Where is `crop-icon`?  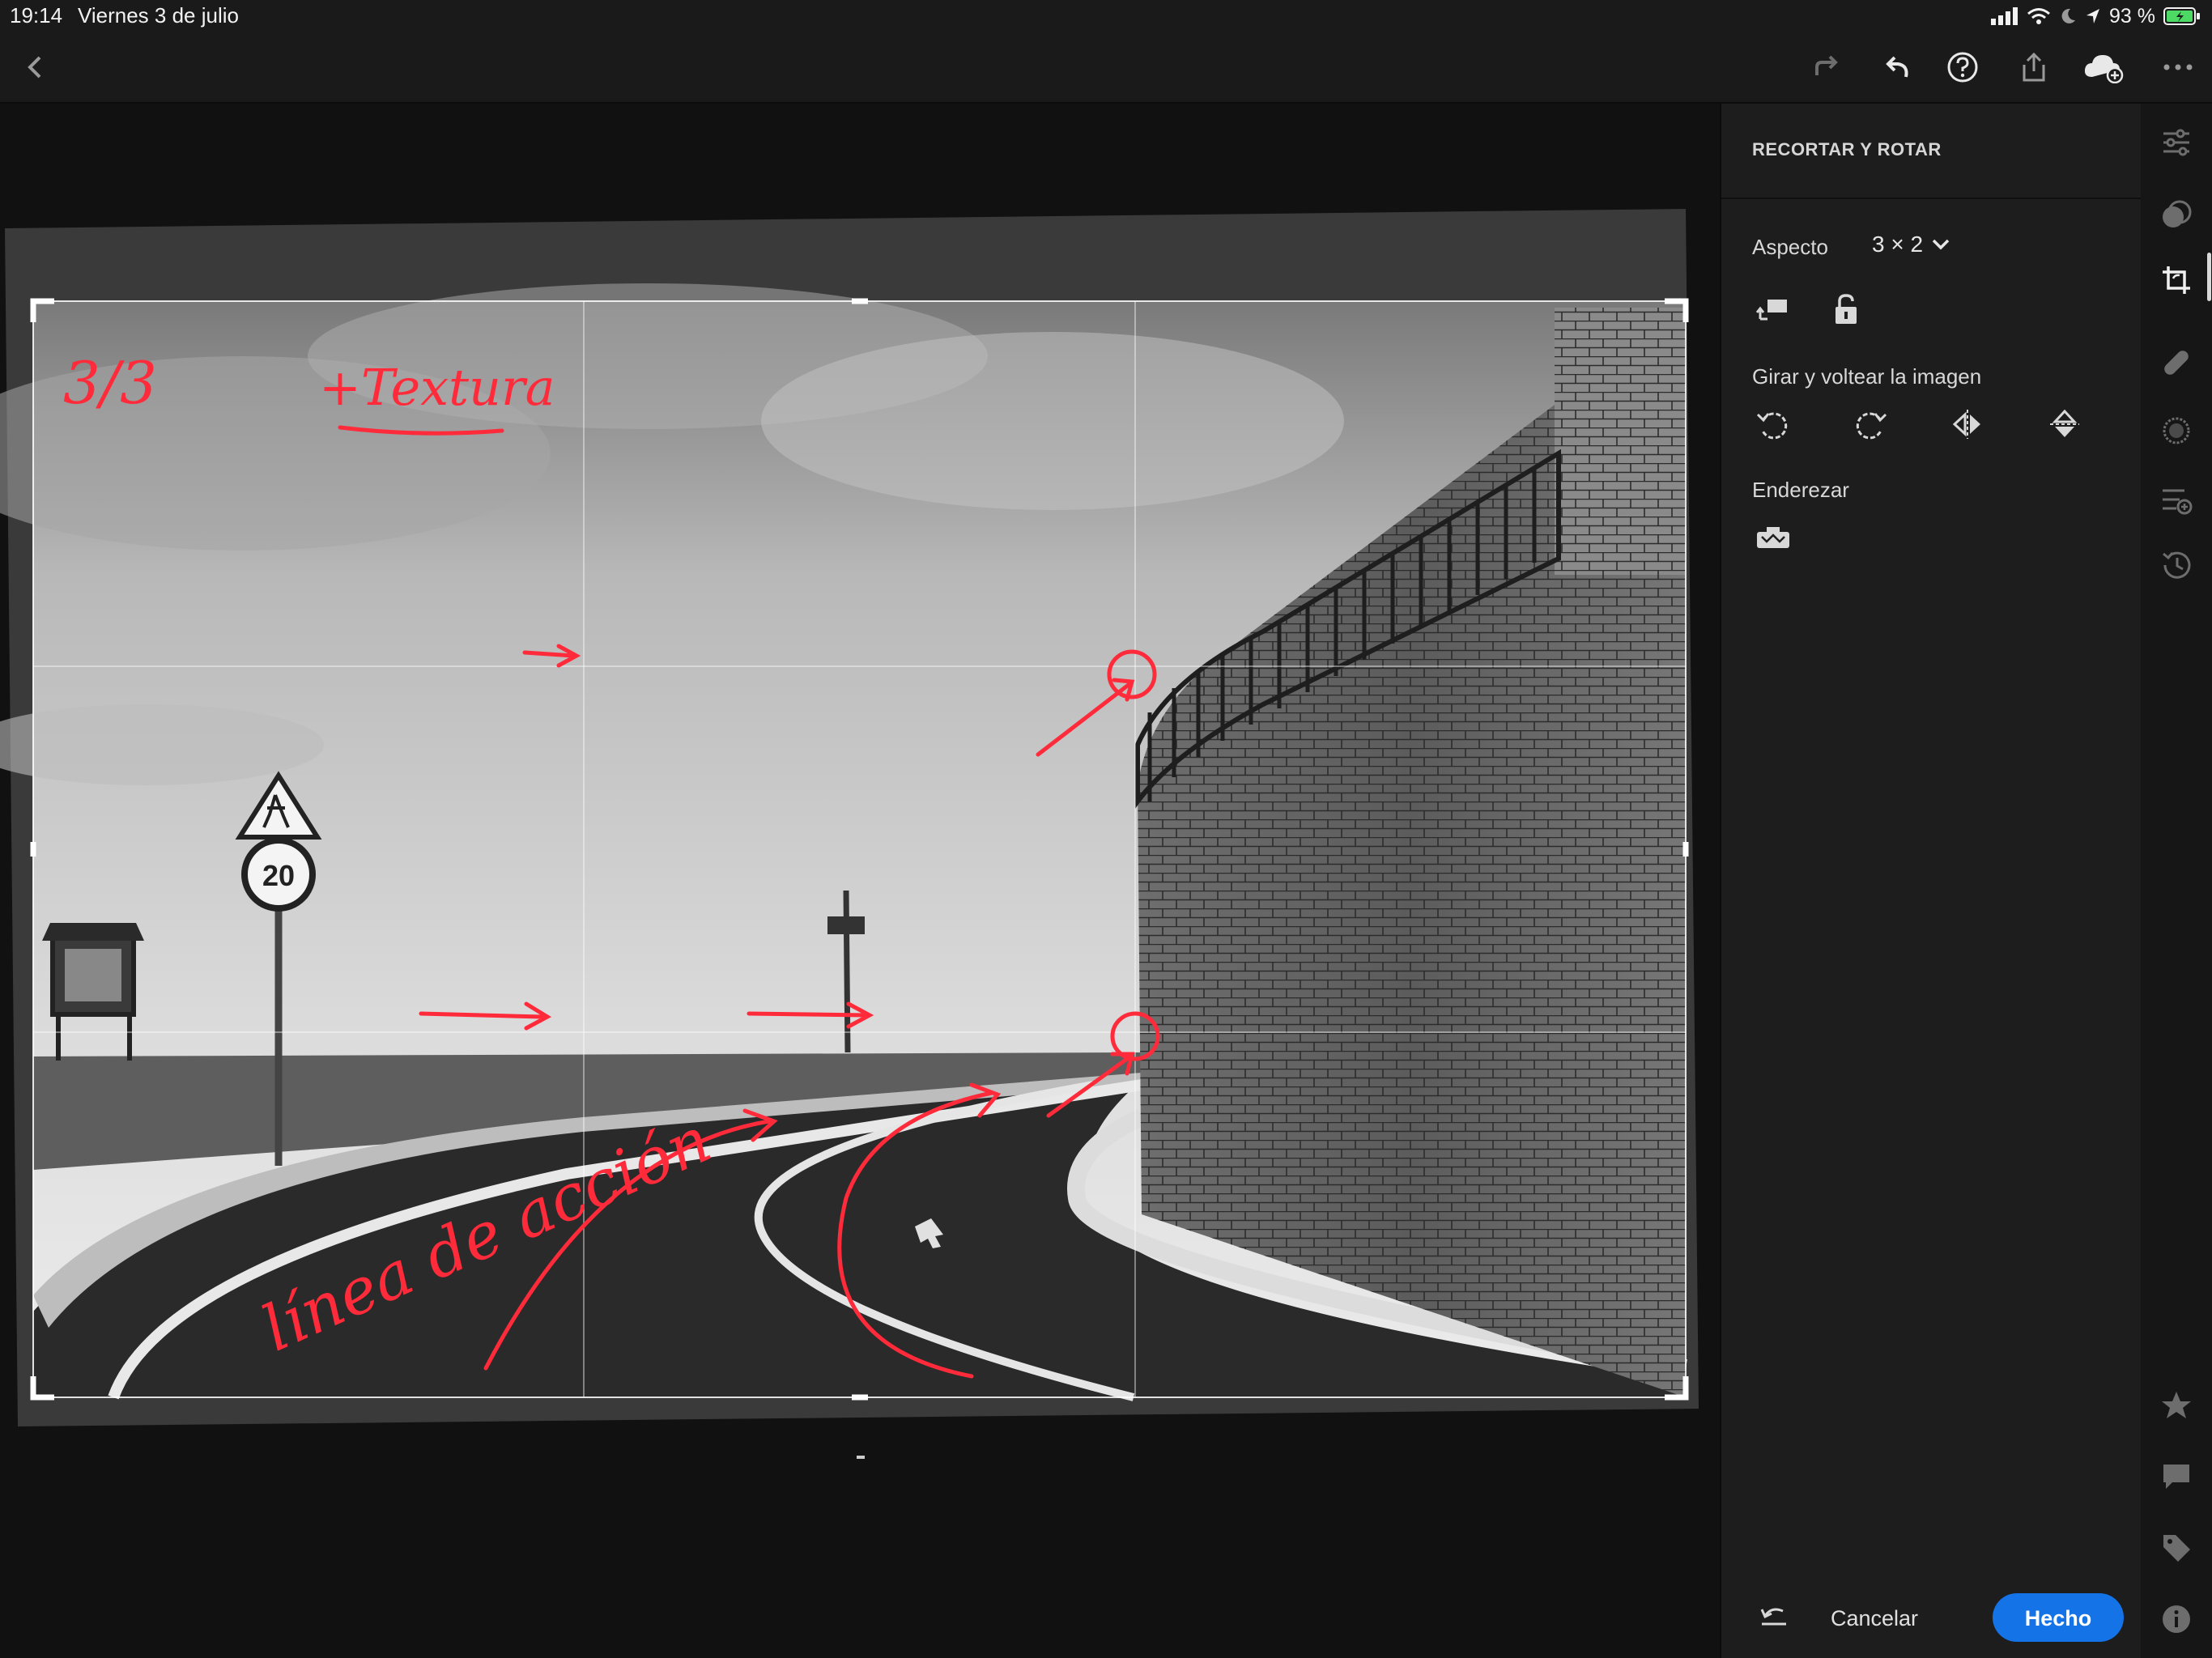
crop-icon is located at coordinates (2177, 280).